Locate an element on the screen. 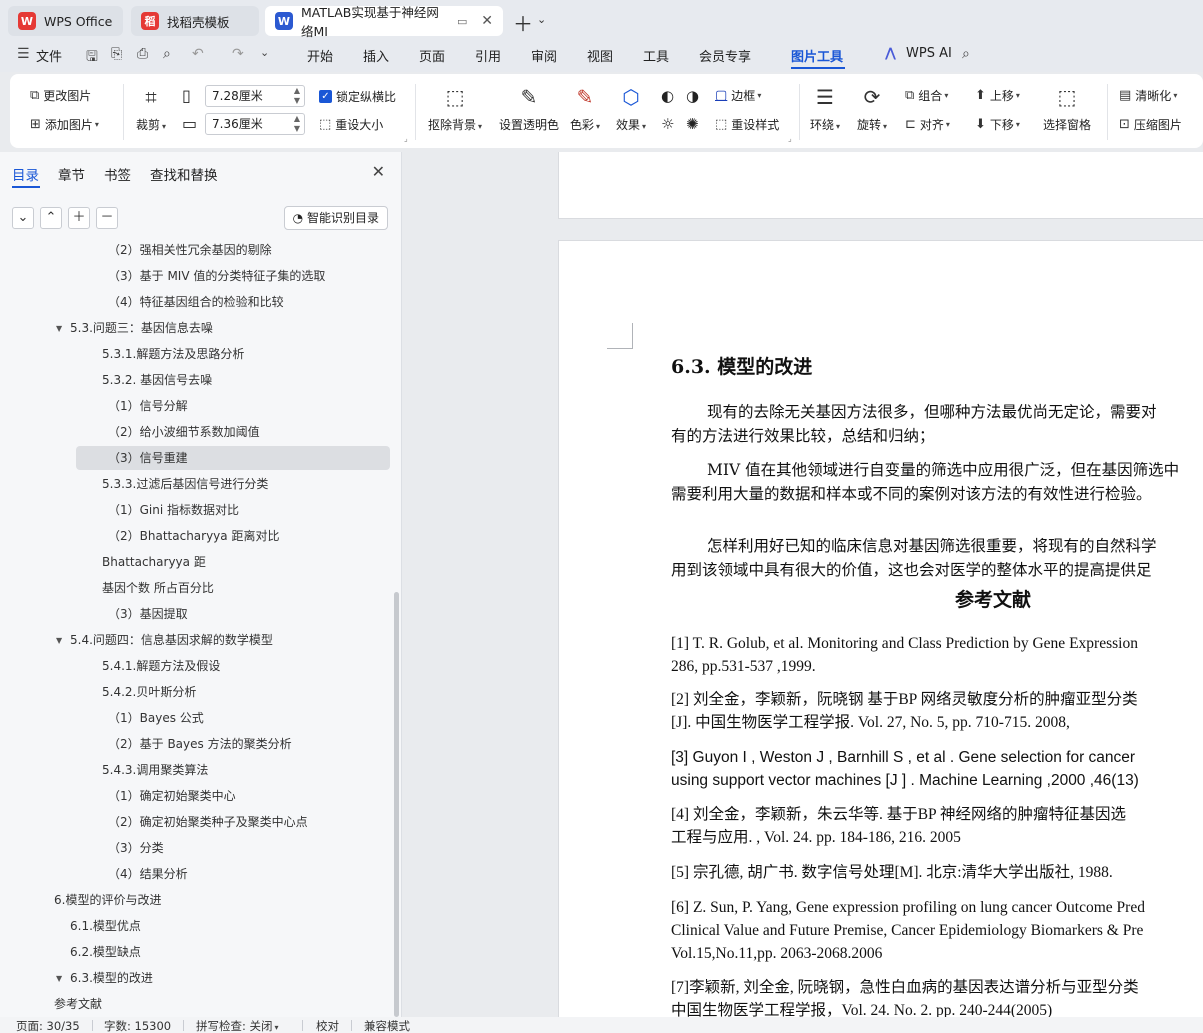  compat-mode: 兼容模式 is located at coordinates (387, 1025).